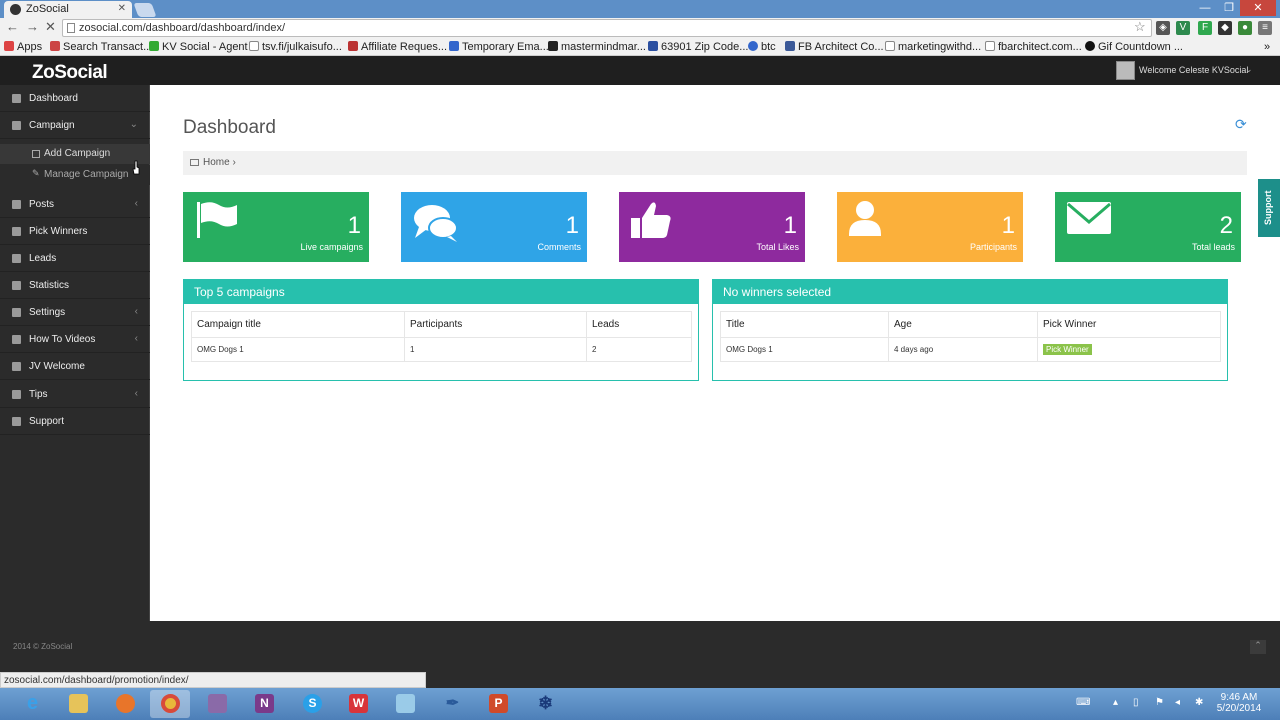 The image size is (1280, 720). Describe the element at coordinates (125, 704) in the screenshot. I see `taskbar-app-firefox` at that location.